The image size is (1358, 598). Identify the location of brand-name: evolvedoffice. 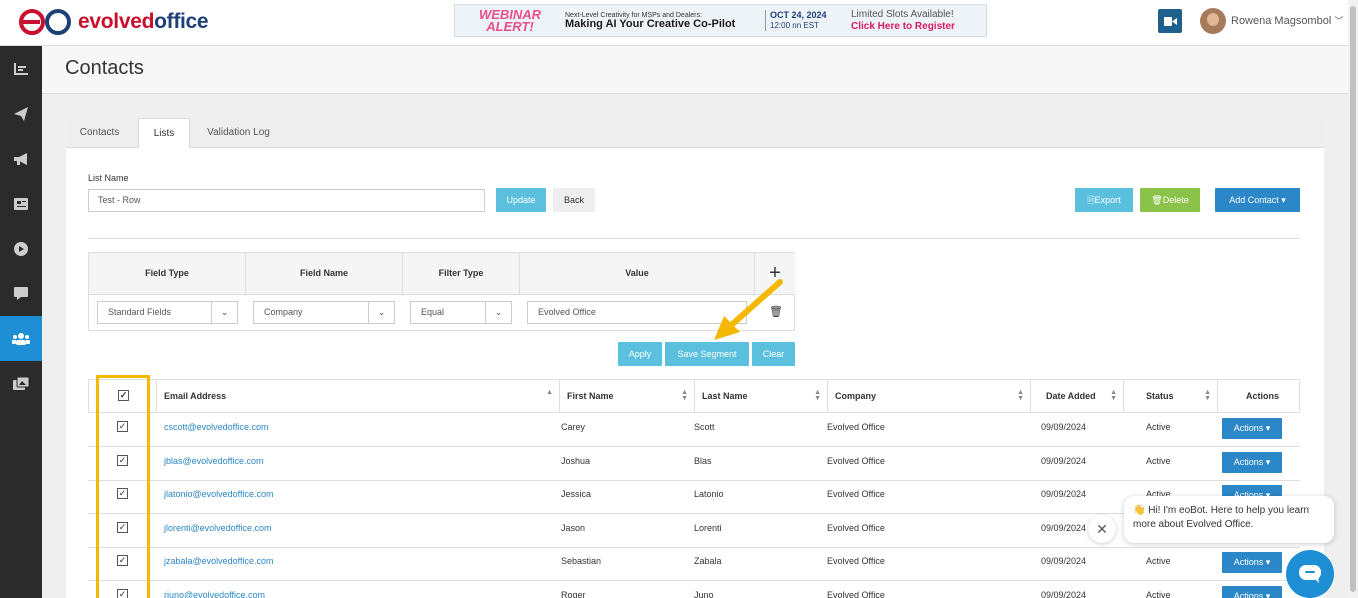
(143, 21).